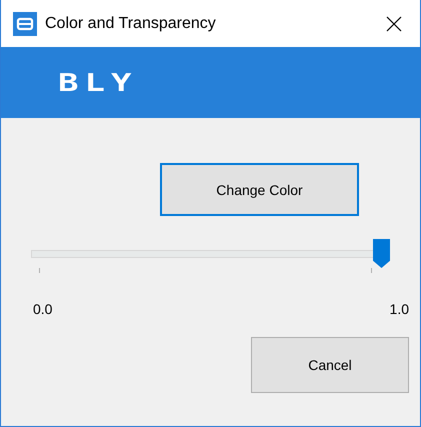 Image resolution: width=421 pixels, height=427 pixels. What do you see at coordinates (25, 24) in the screenshot?
I see `app-icon` at bounding box center [25, 24].